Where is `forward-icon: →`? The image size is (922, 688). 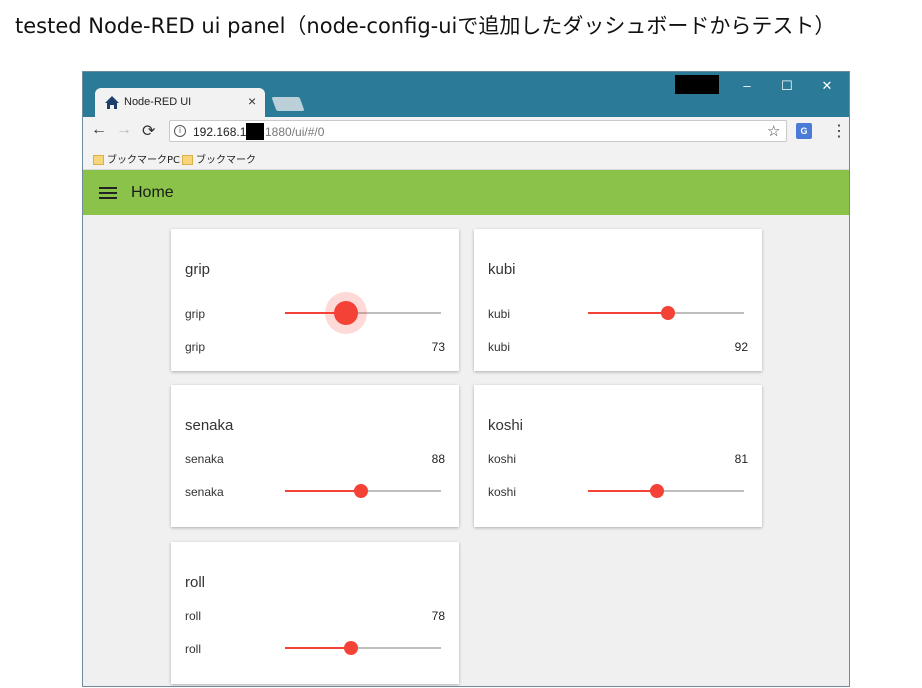
forward-icon: → is located at coordinates (124, 130).